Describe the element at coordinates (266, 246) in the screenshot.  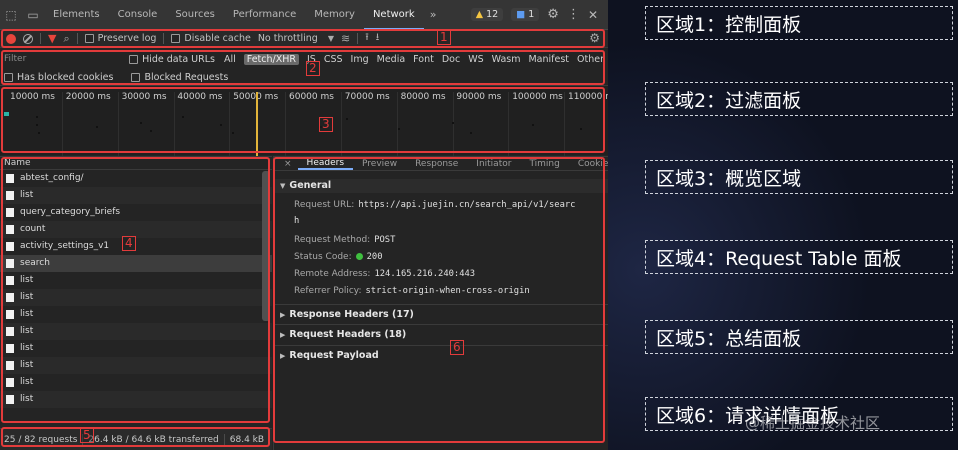
I see `request-table-scrollbar` at that location.